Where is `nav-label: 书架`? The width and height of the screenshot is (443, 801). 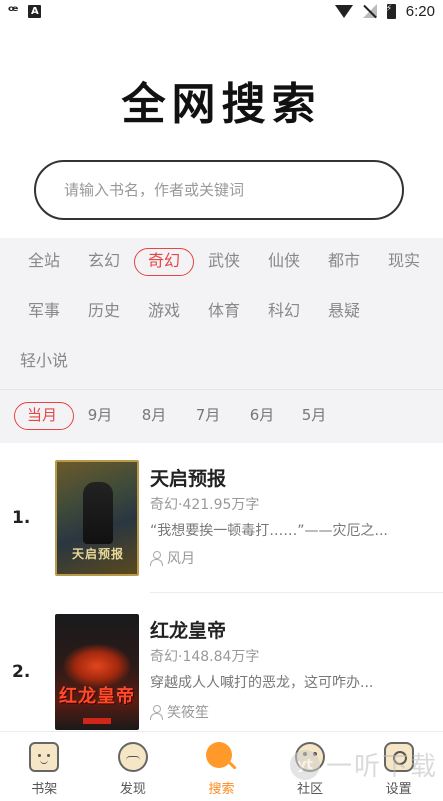
nav-label: 书架 is located at coordinates (44, 789).